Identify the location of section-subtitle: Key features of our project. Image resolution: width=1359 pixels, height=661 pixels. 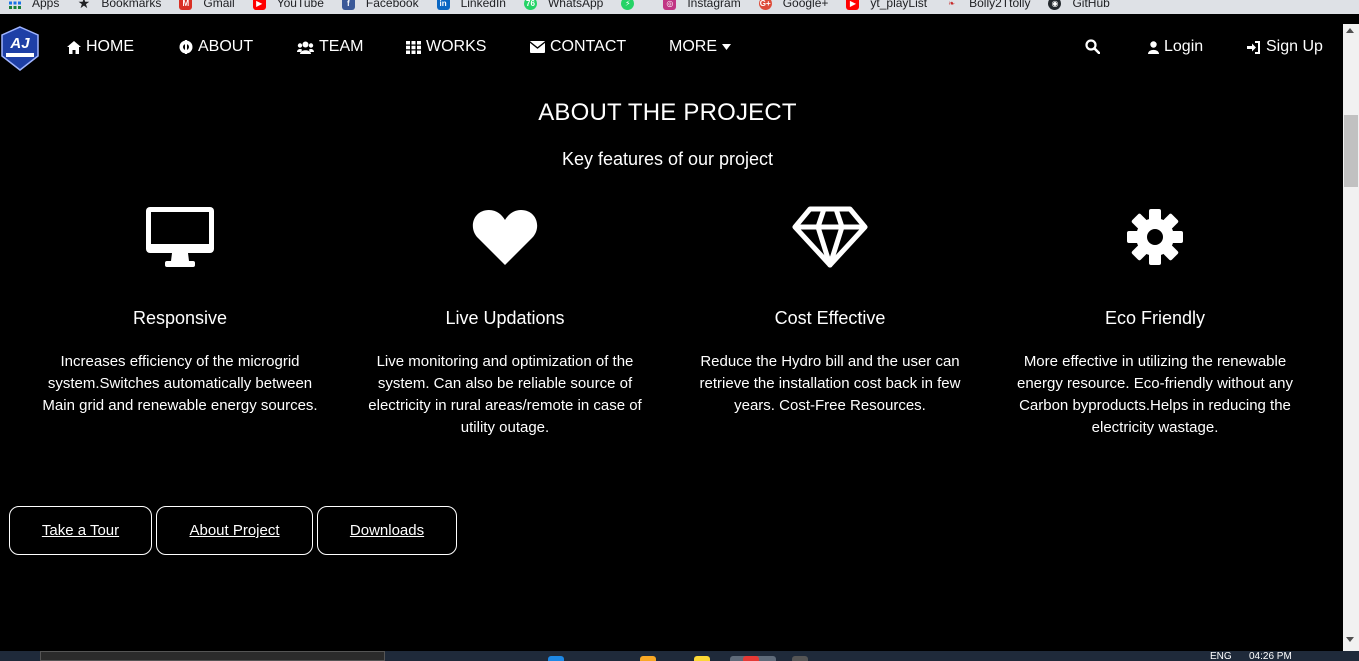
(667, 159).